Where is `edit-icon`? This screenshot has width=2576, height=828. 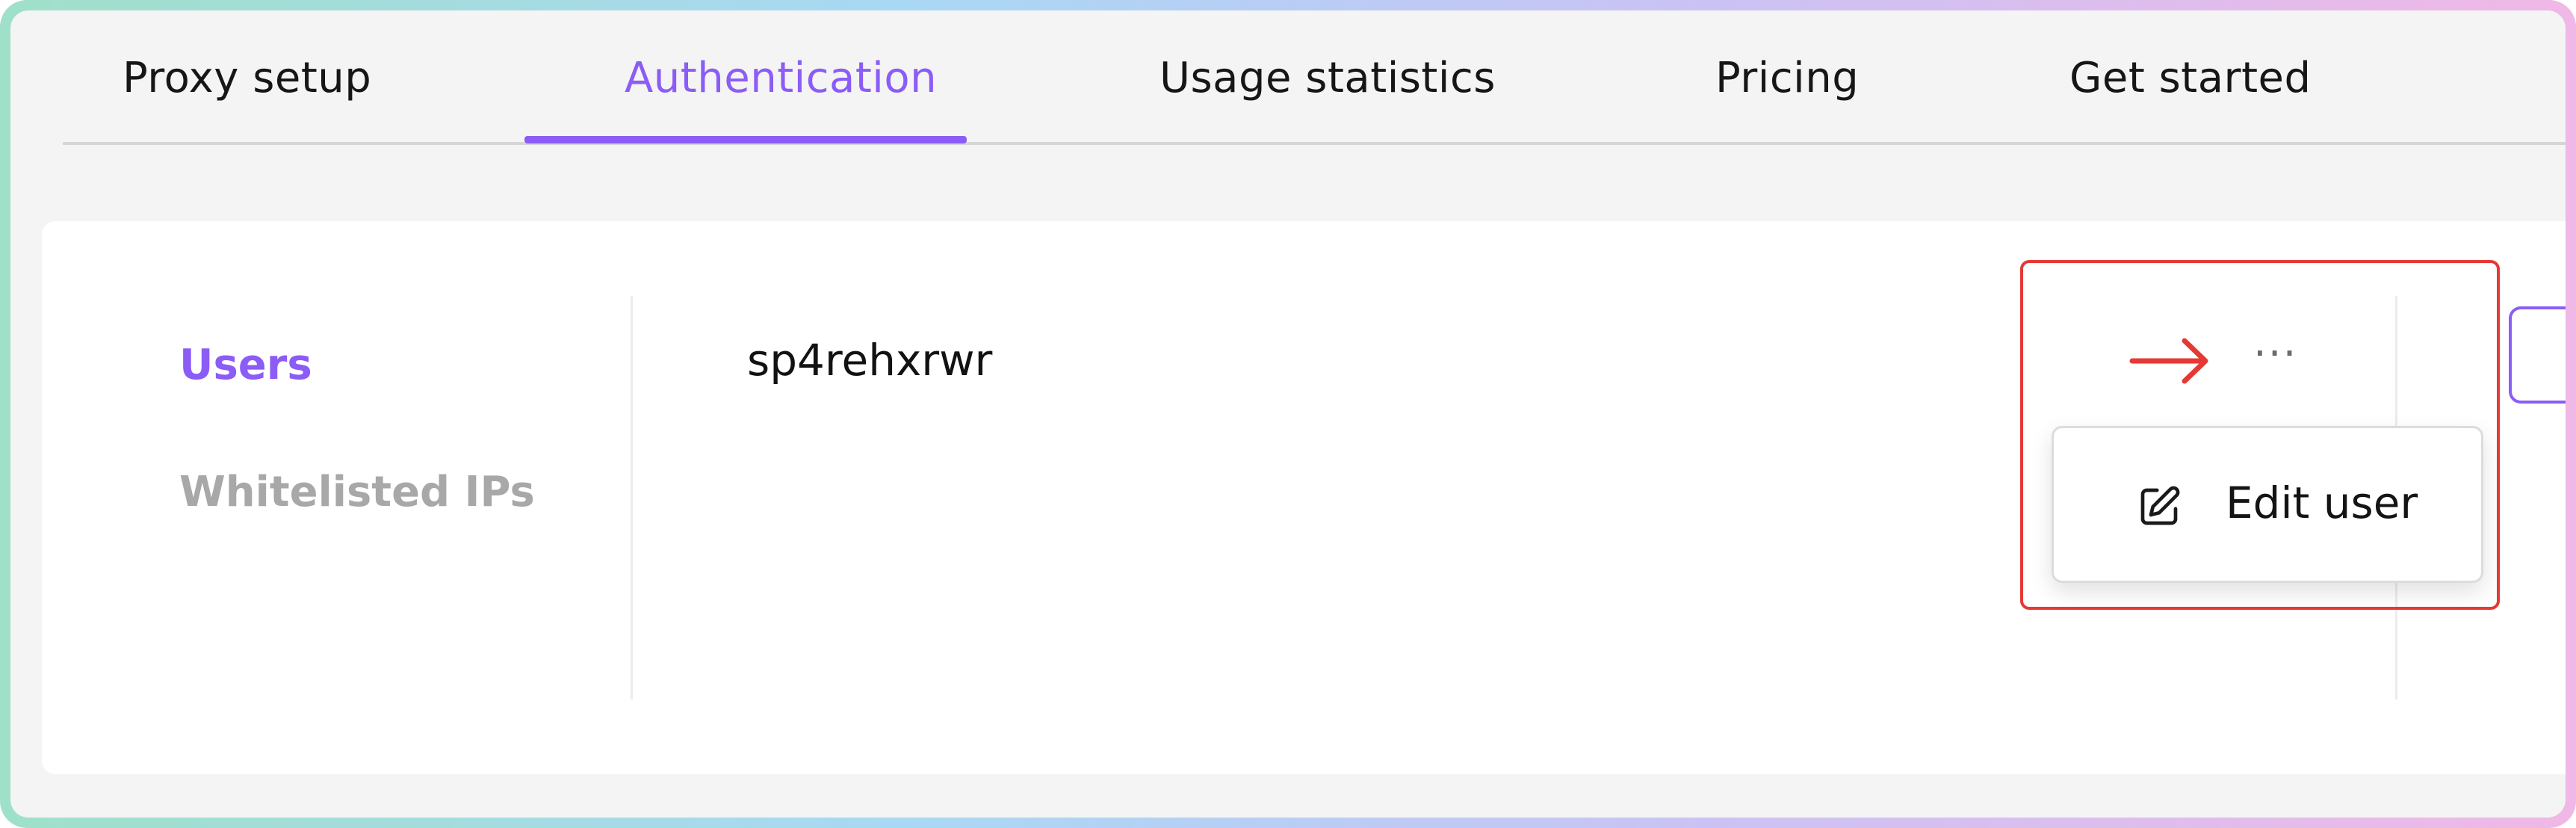
edit-icon is located at coordinates (2160, 505).